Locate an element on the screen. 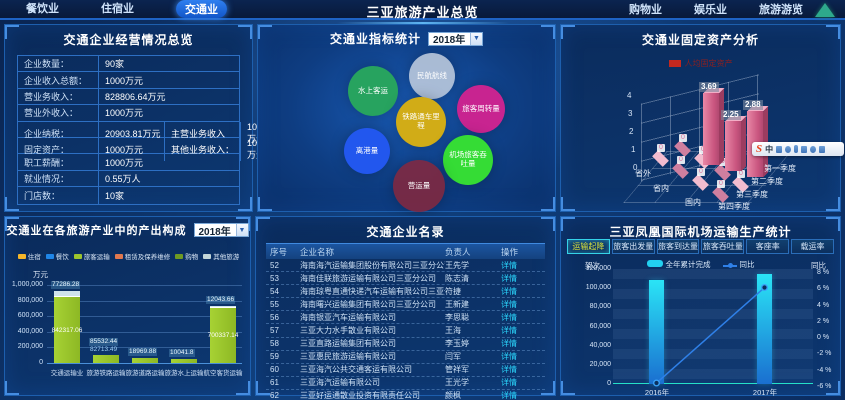 The image size is (845, 400). table-row: 固定资产：1000万元其他业务收入：1000万元 is located at coordinates (142, 149).